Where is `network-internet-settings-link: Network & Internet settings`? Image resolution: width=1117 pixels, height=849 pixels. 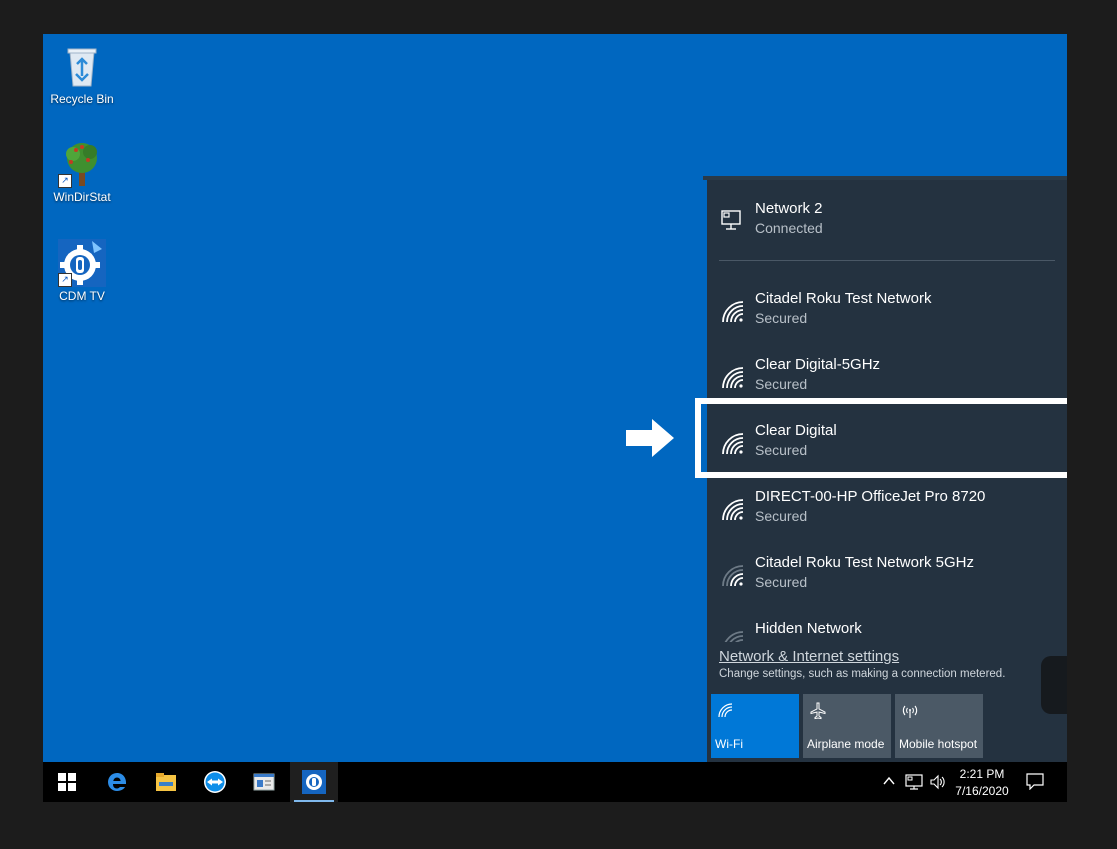
network-internet-settings-link: Network & Internet settings is located at coordinates (809, 656).